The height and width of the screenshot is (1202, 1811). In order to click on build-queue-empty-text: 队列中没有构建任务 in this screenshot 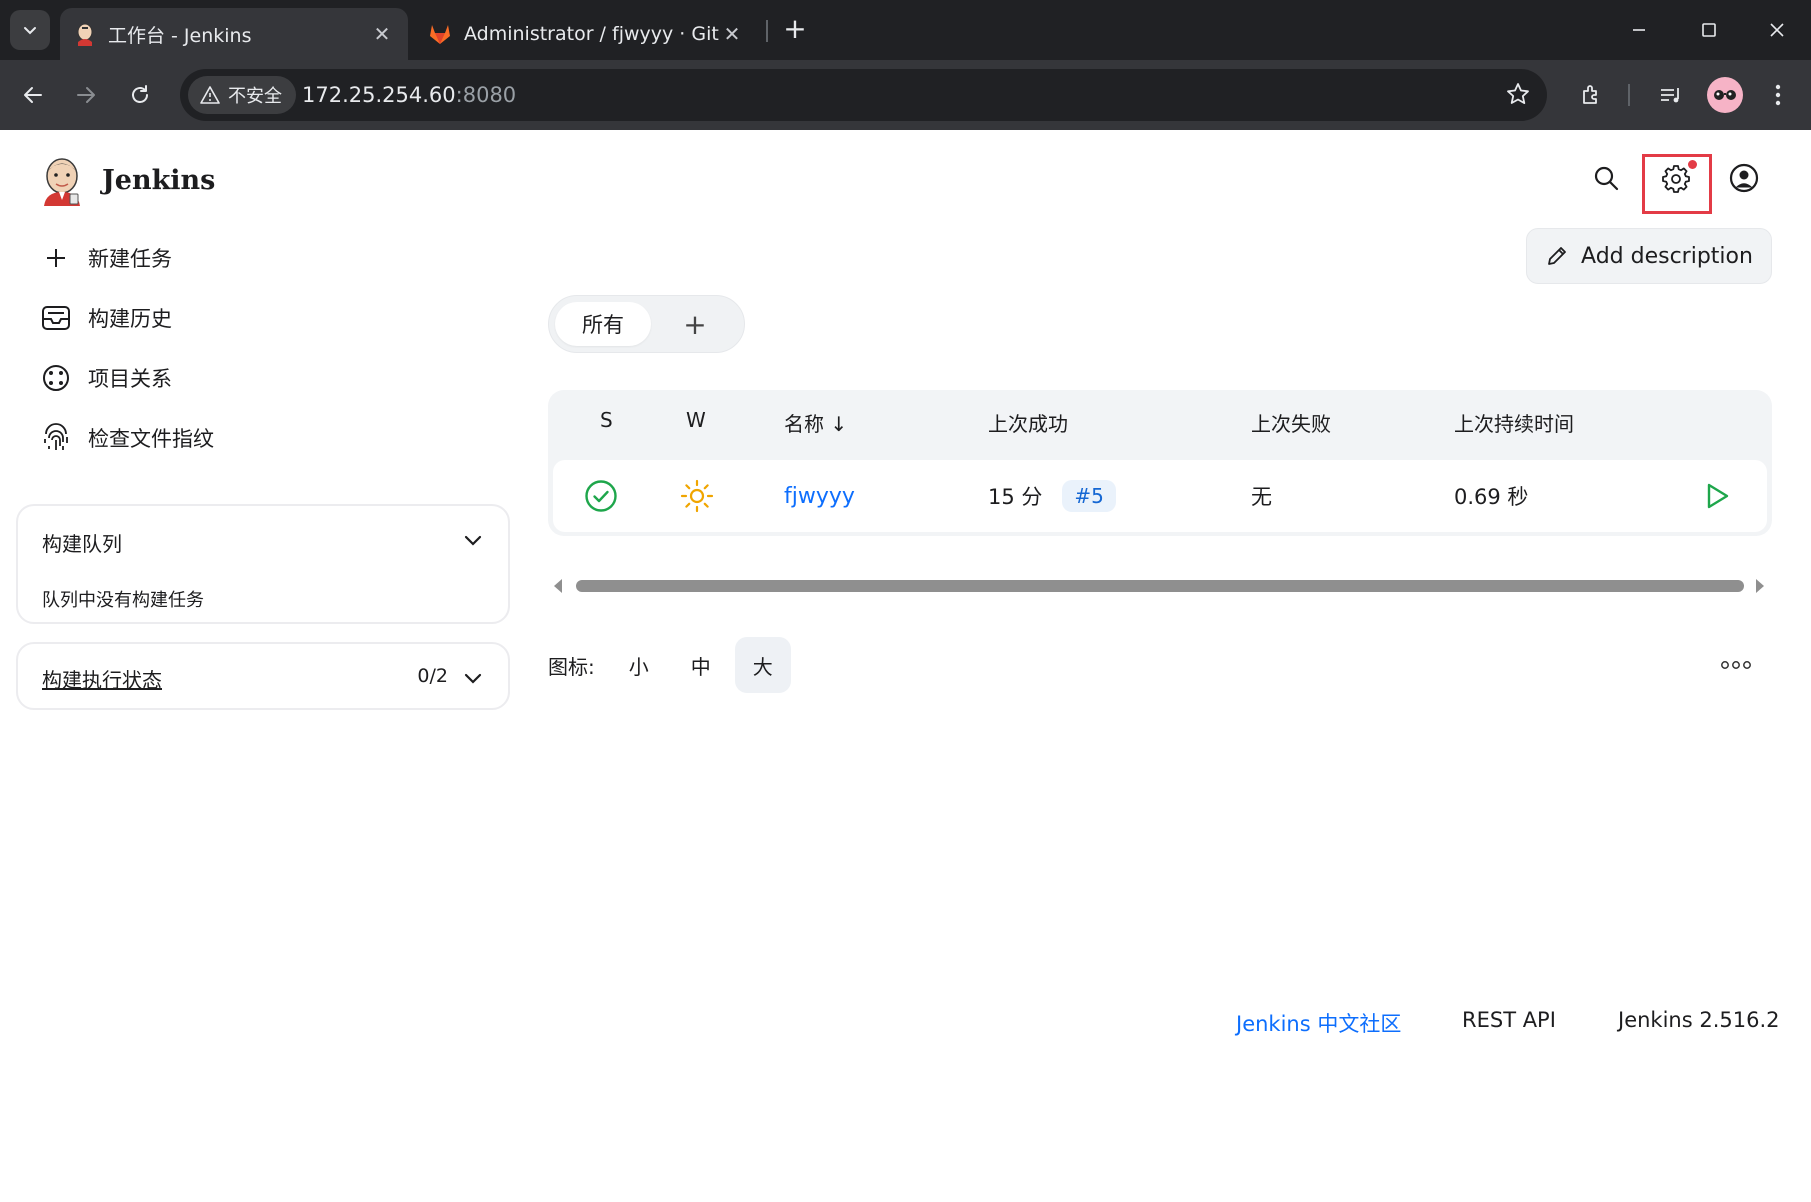, I will do `click(123, 600)`.